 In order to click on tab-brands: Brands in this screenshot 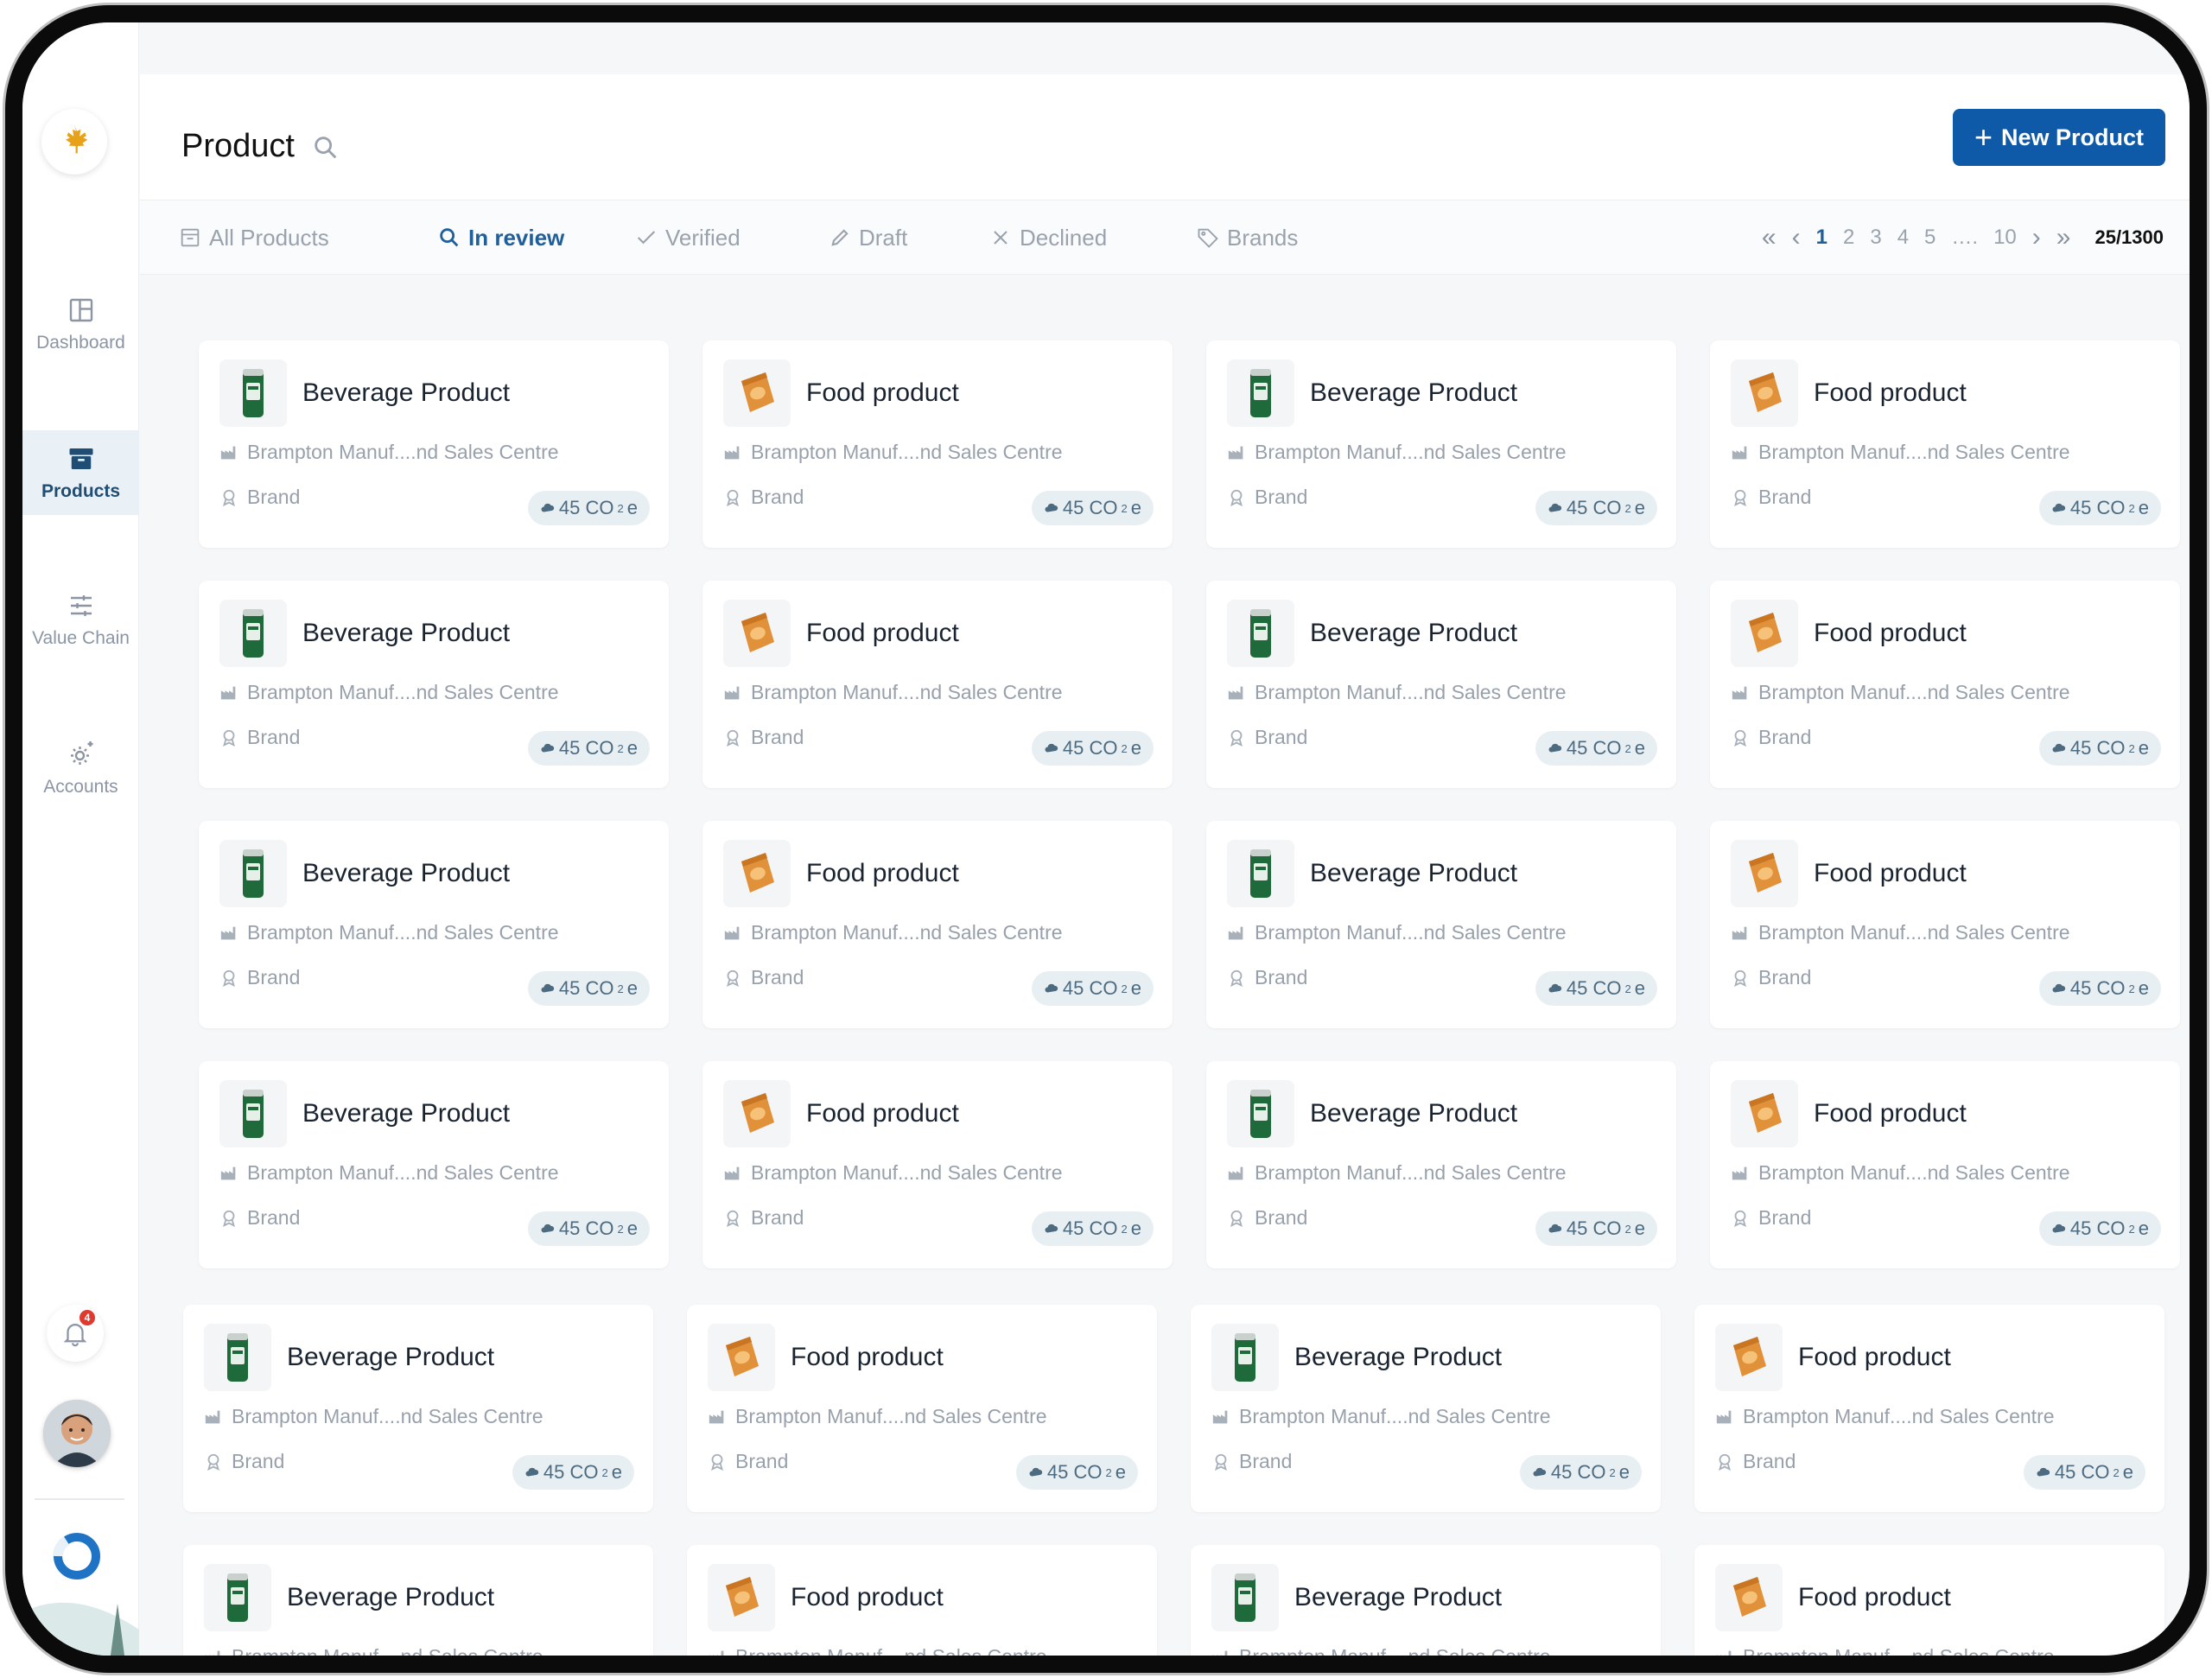, I will do `click(1247, 238)`.